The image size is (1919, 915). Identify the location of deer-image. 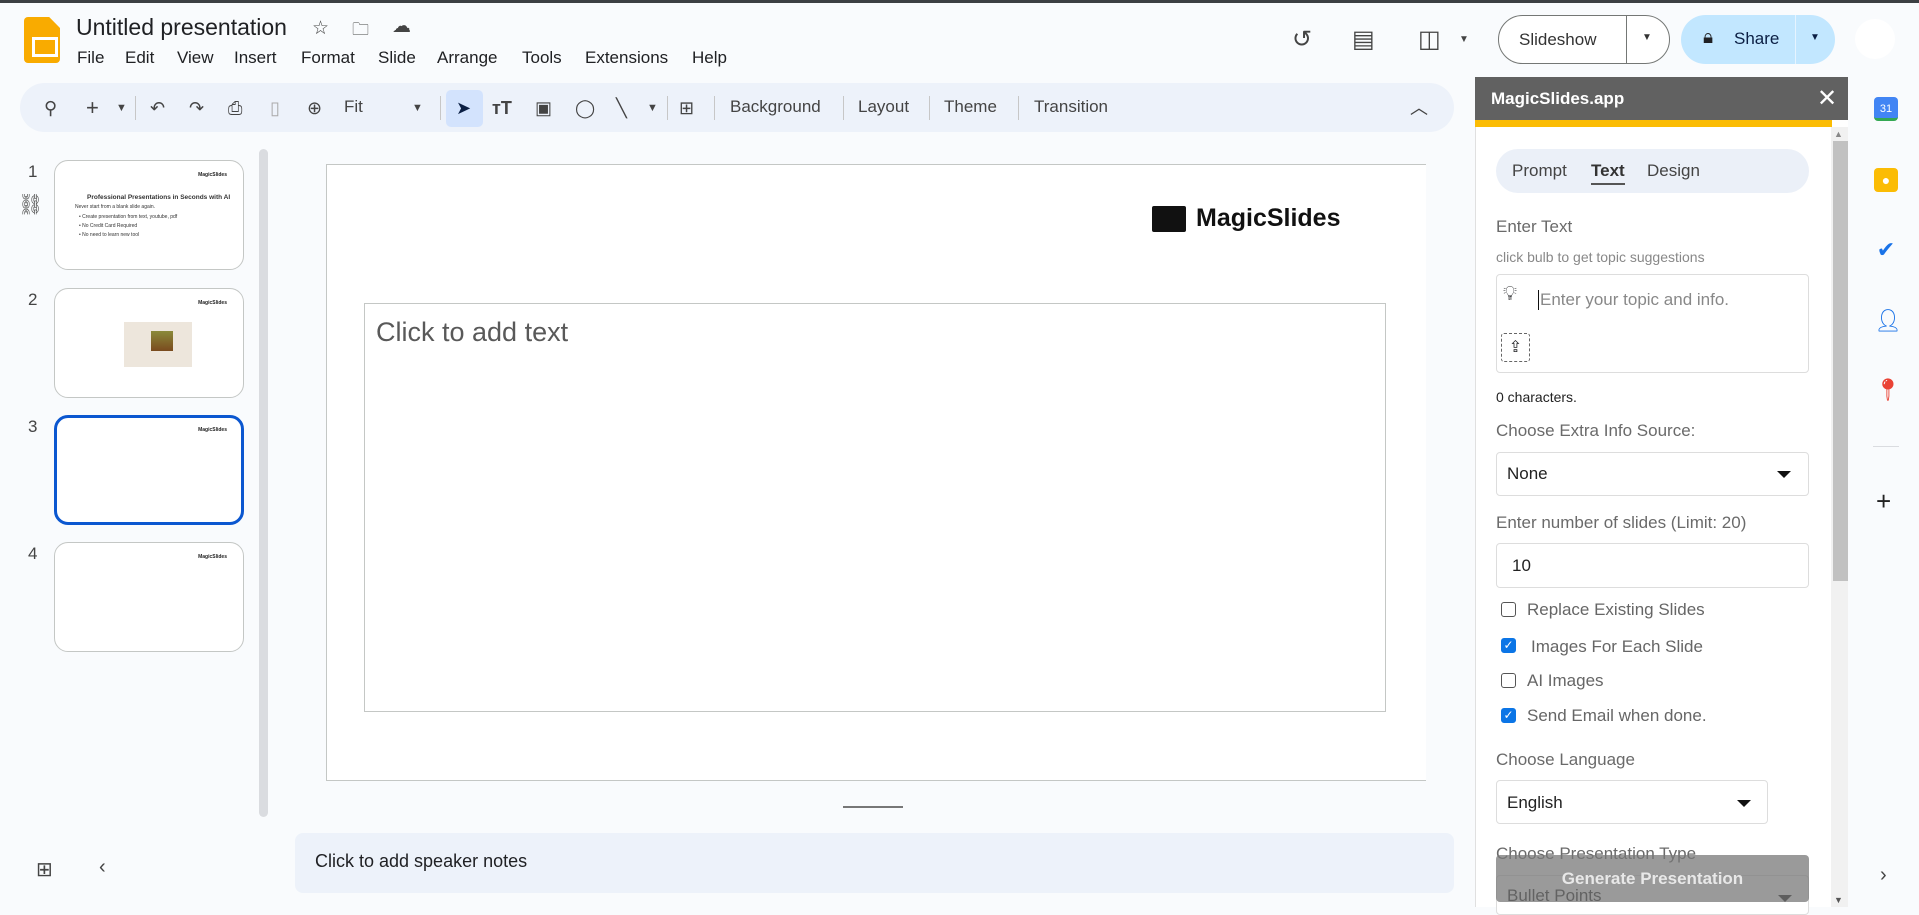
(158, 344).